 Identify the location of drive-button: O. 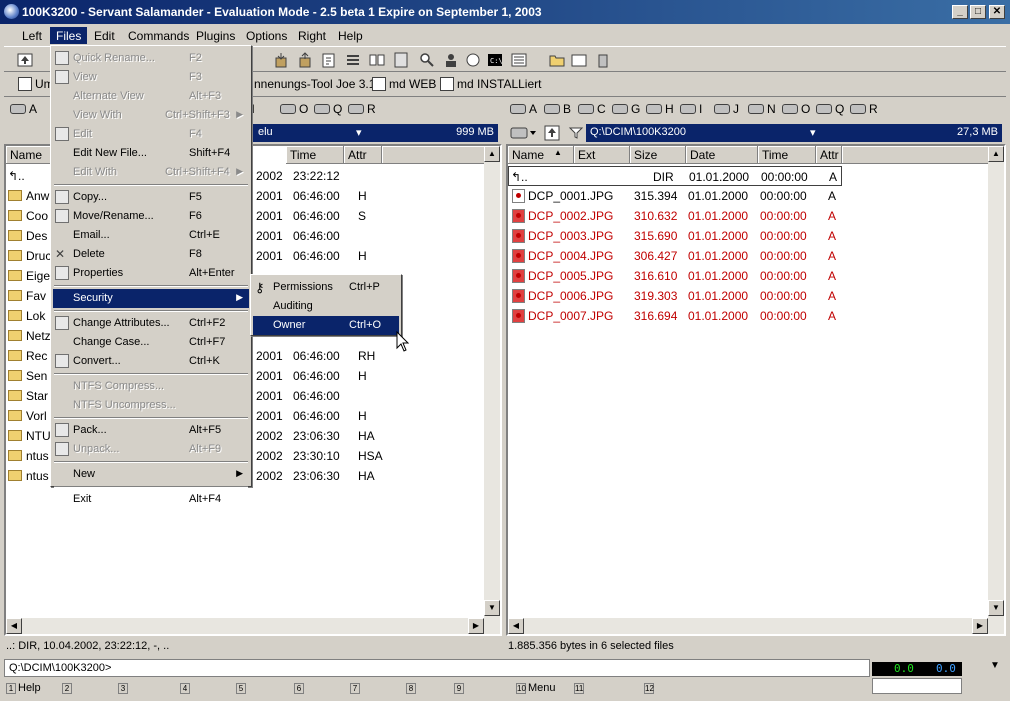
(294, 109).